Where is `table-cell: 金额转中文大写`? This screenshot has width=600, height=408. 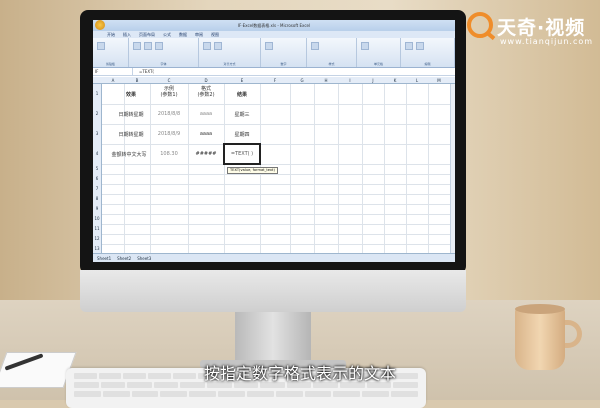
table-cell: 金额转中文大写 is located at coordinates (129, 154).